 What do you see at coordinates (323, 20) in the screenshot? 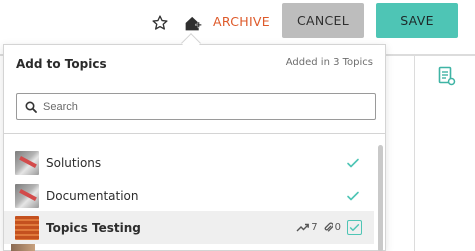
I see `cancel-button: CANCEL` at bounding box center [323, 20].